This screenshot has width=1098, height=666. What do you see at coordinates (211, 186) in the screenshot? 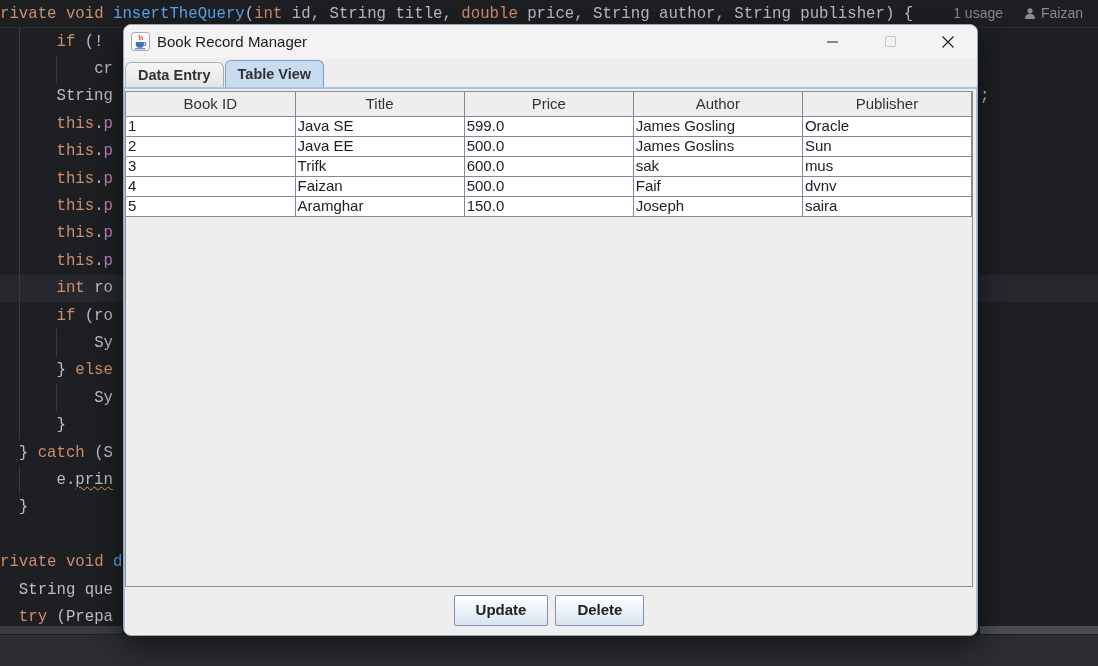
I see `table-cell: 4` at bounding box center [211, 186].